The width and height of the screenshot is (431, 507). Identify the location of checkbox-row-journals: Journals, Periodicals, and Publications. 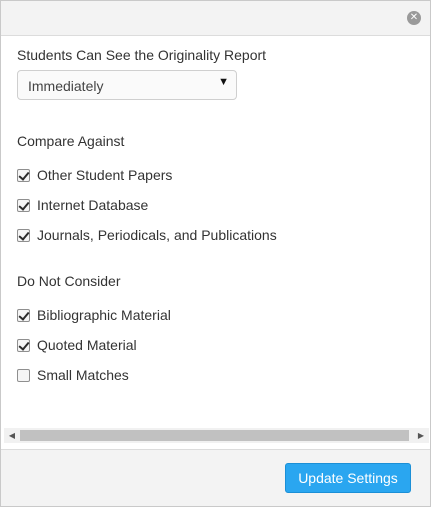
(147, 235).